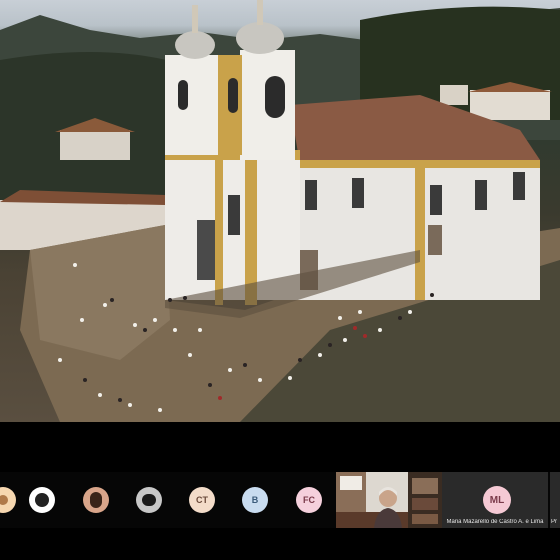 The image size is (560, 560). What do you see at coordinates (280, 447) in the screenshot?
I see `screen-share-gap` at bounding box center [280, 447].